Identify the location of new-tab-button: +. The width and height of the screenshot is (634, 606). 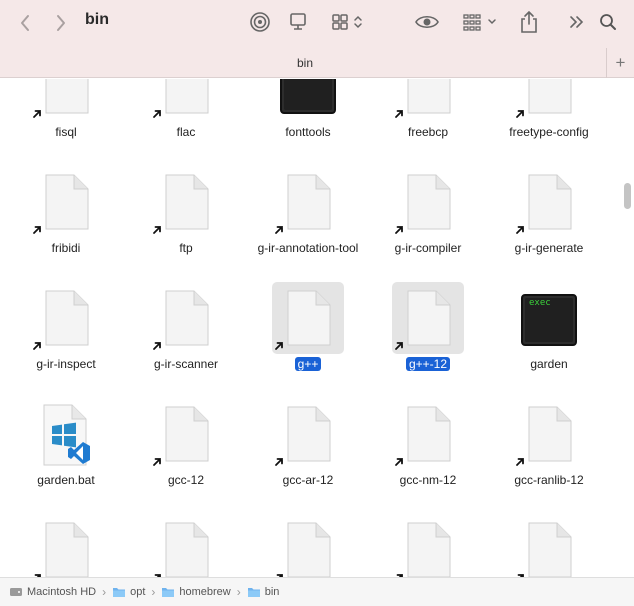
(620, 63).